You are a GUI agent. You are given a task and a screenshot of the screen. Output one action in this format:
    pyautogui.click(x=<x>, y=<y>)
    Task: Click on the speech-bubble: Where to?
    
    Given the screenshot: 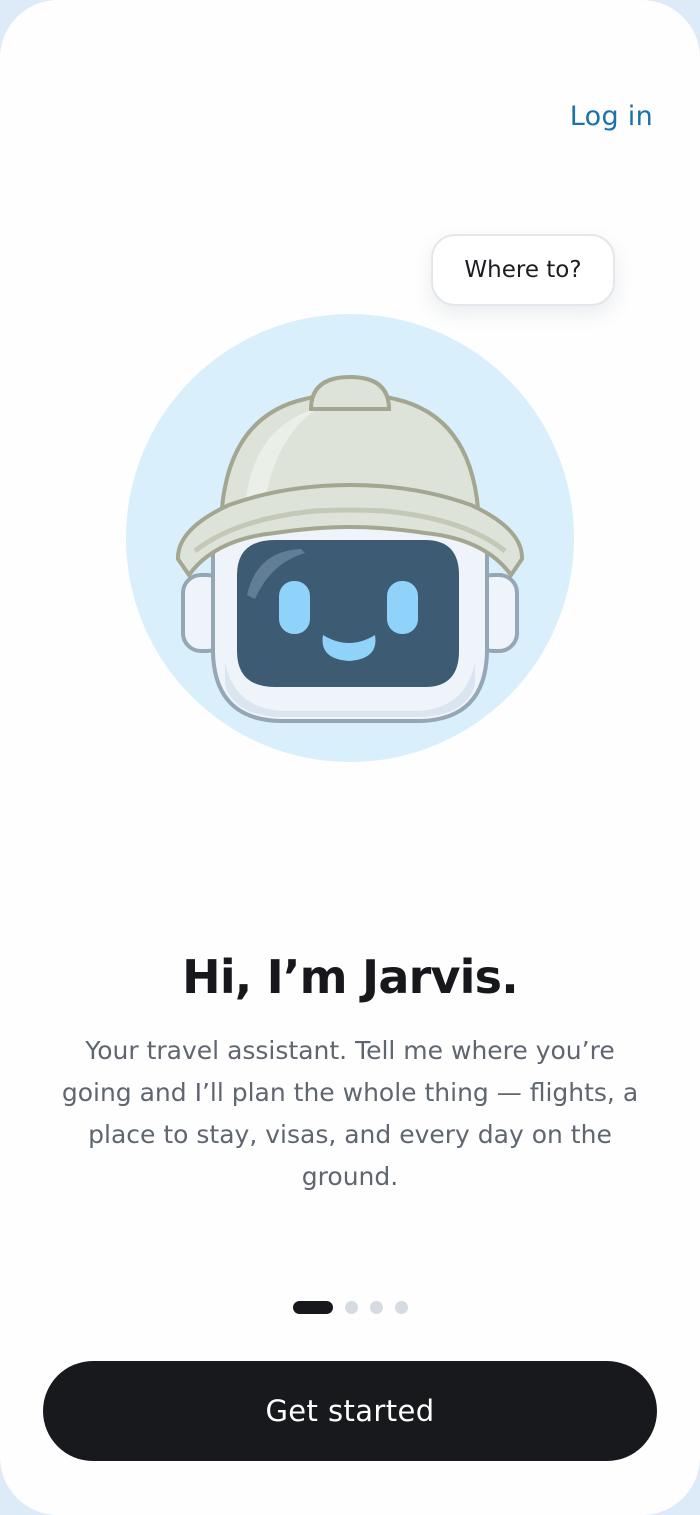 What is the action you would take?
    pyautogui.click(x=523, y=270)
    